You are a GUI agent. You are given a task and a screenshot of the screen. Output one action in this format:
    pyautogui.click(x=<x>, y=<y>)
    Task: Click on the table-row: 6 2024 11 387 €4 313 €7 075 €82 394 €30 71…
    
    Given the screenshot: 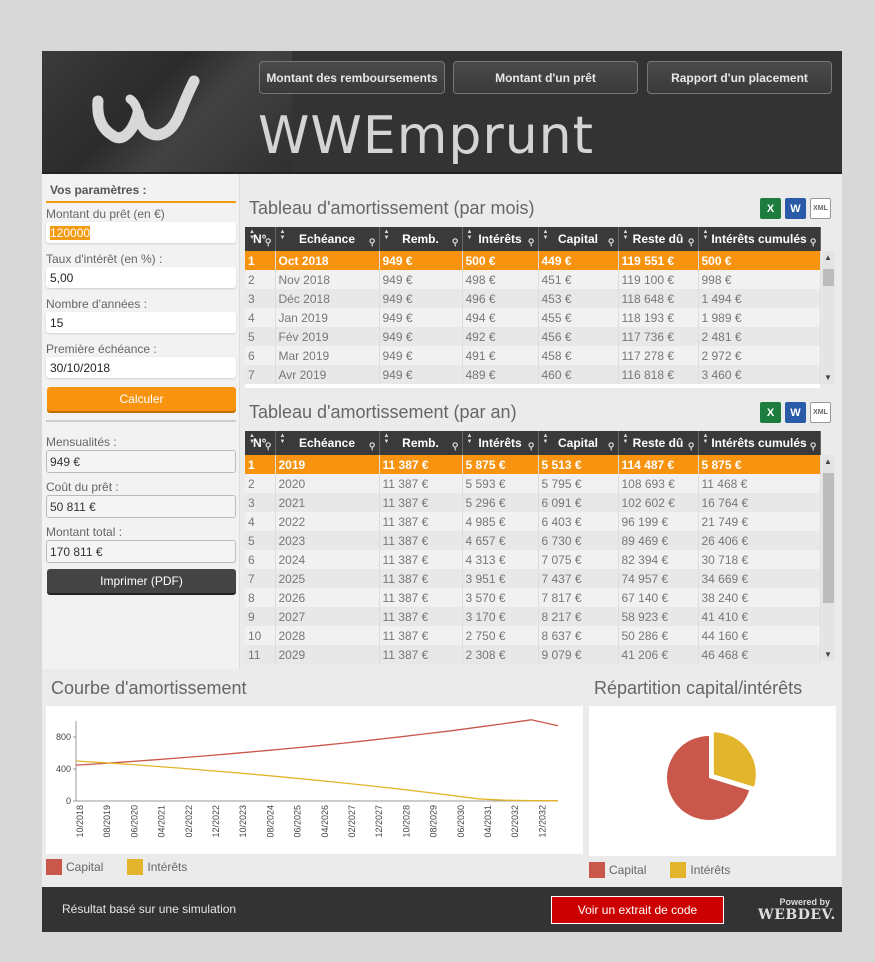 What is the action you would take?
    pyautogui.click(x=533, y=559)
    